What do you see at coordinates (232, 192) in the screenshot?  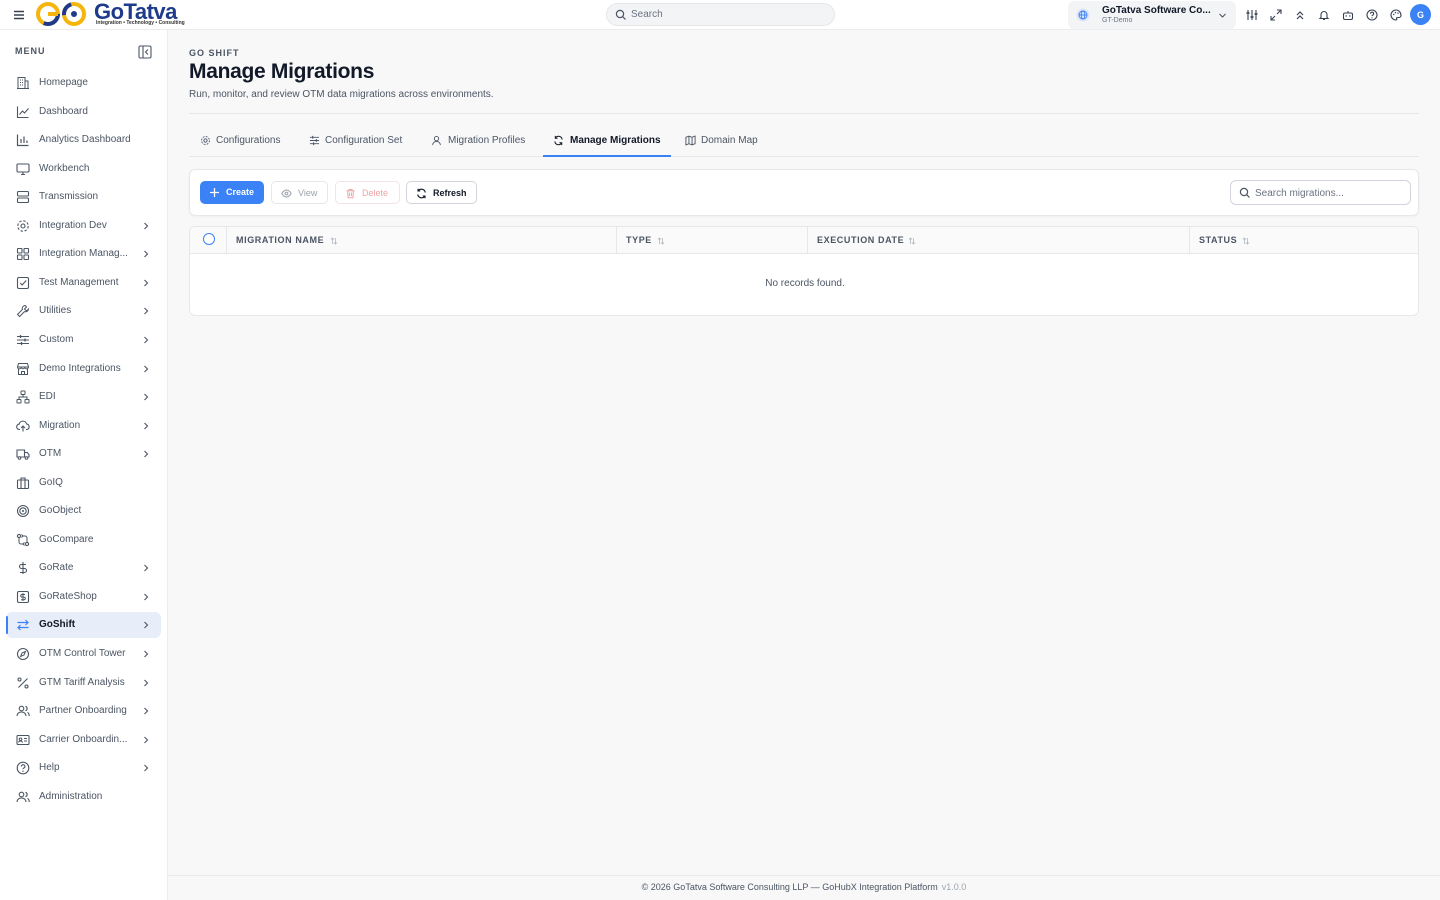 I see `create-button: Create` at bounding box center [232, 192].